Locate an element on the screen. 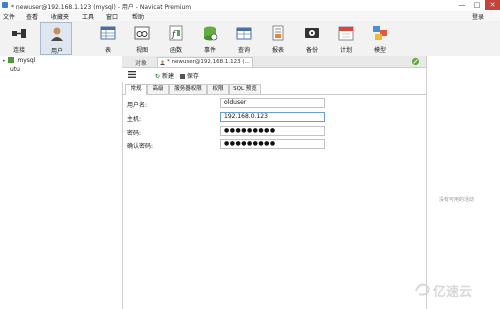 Image resolution: width=500 pixels, height=309 pixels. toolbar-backup-button: 备份 is located at coordinates (312, 38).